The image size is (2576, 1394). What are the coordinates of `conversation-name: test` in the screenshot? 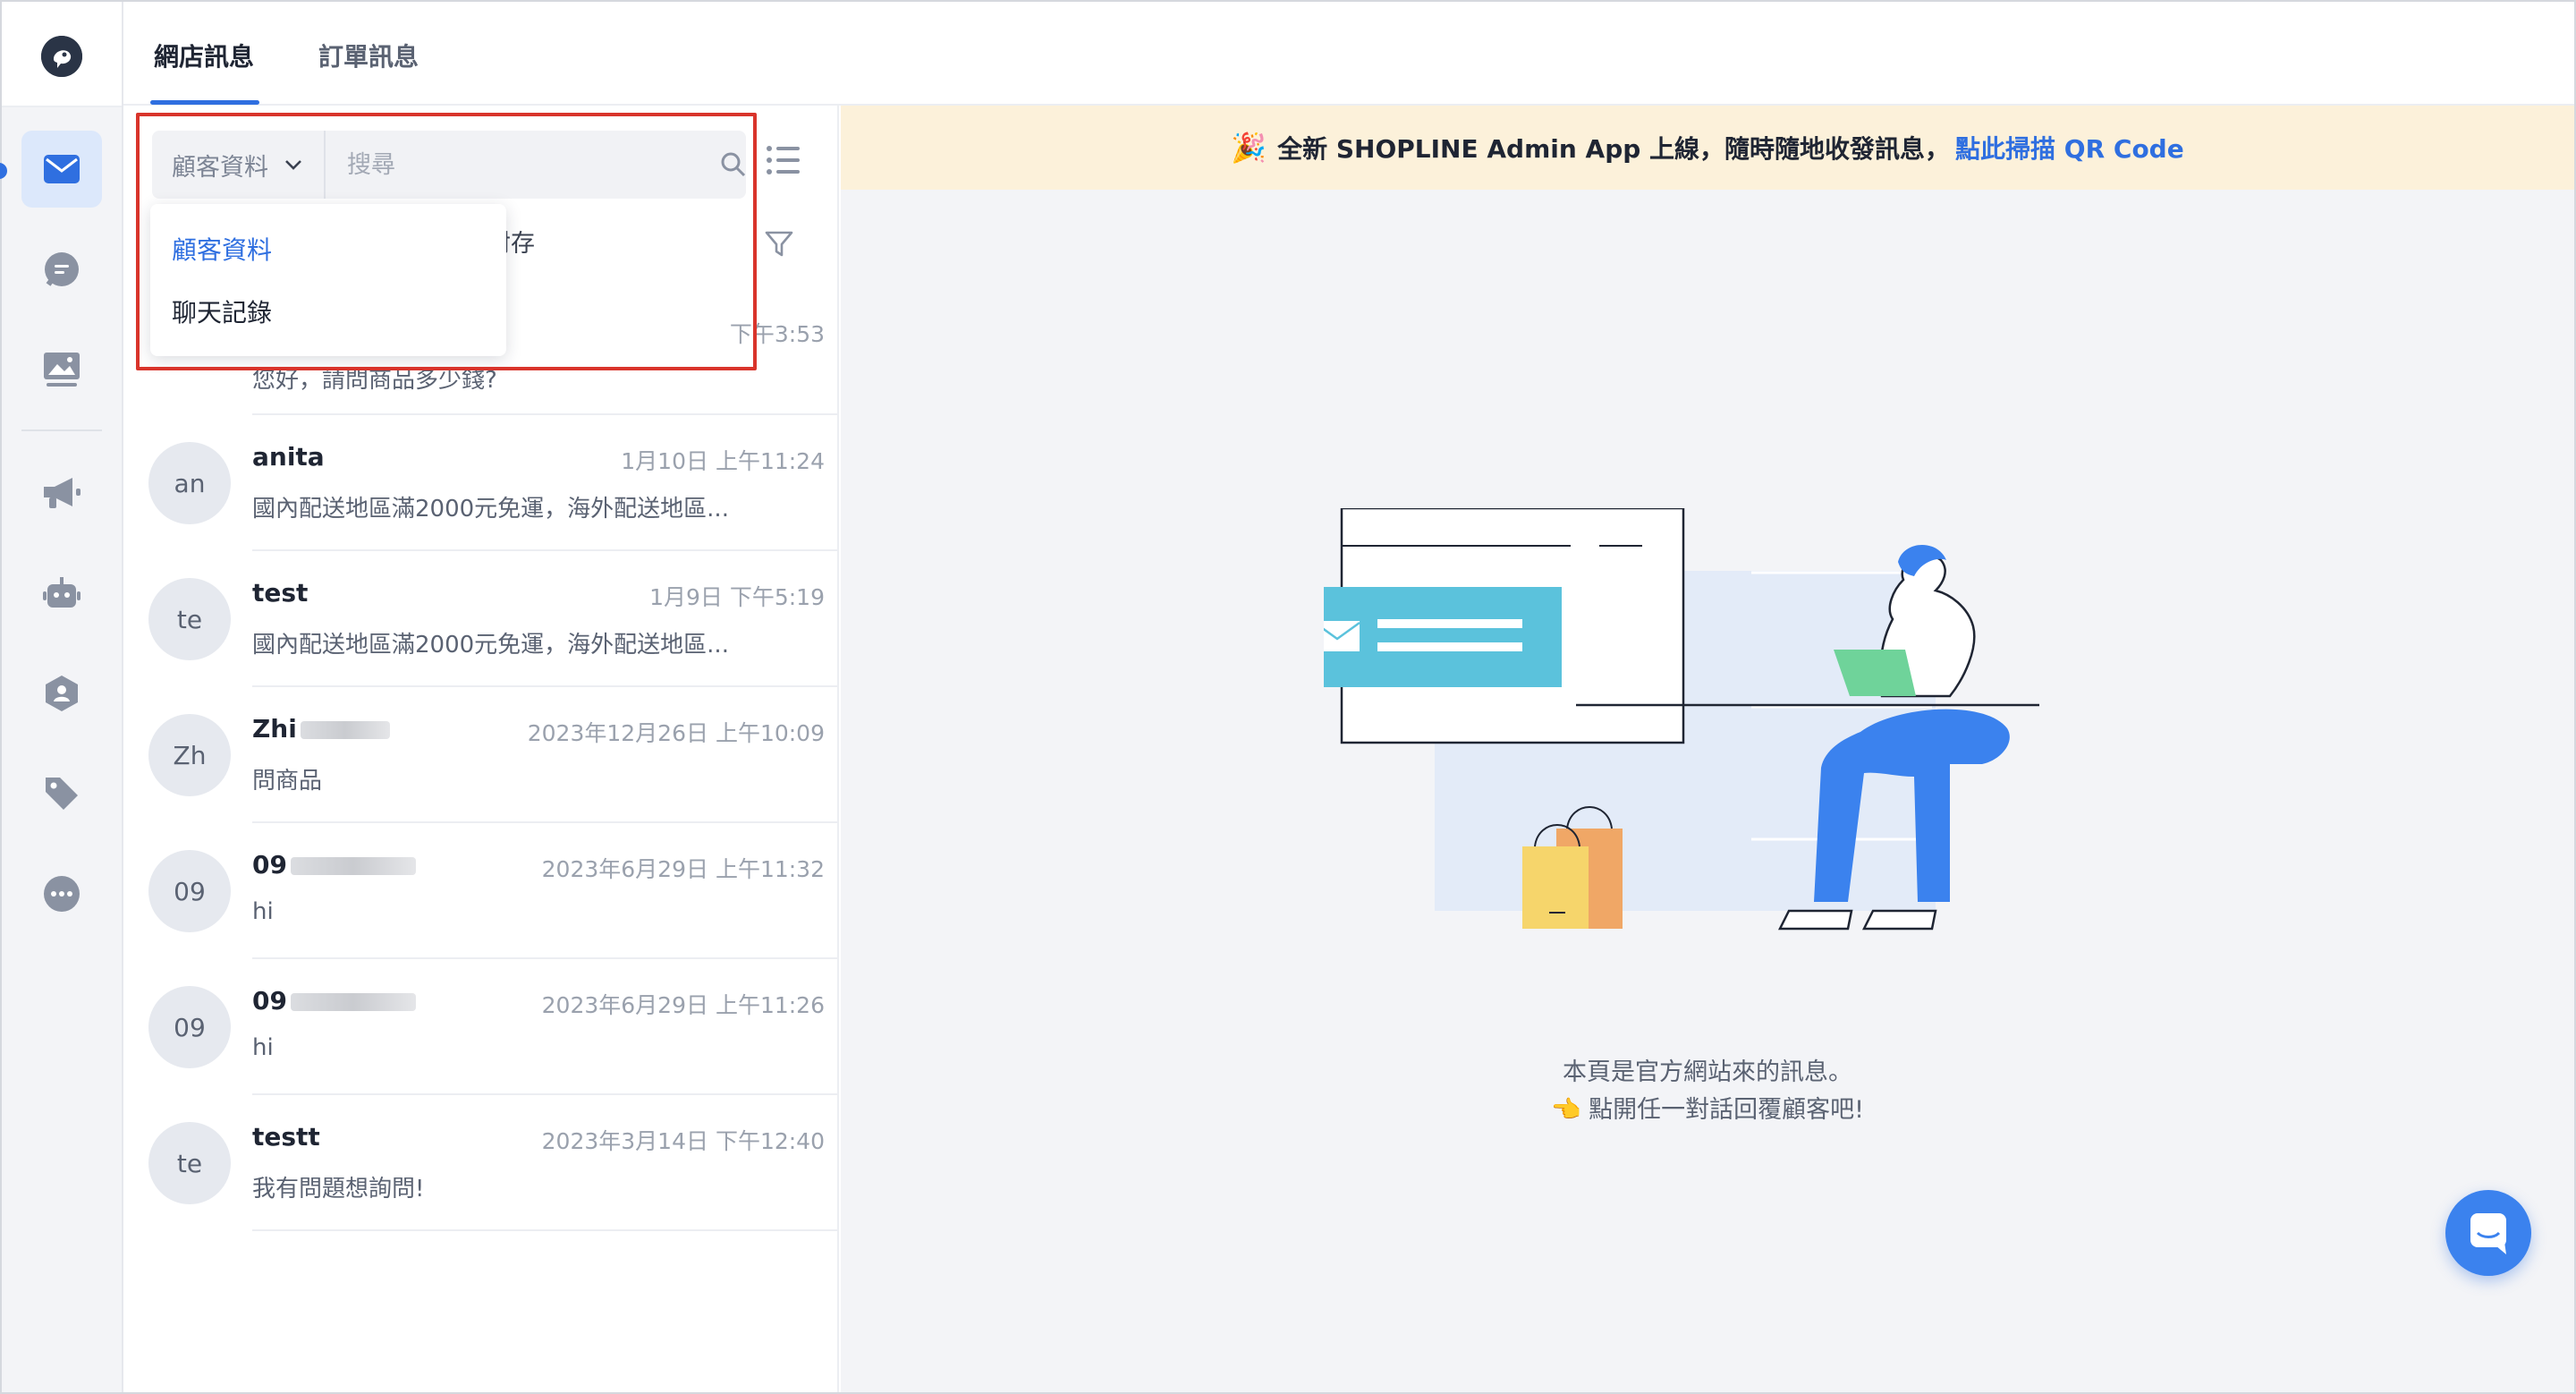 It's located at (280, 593).